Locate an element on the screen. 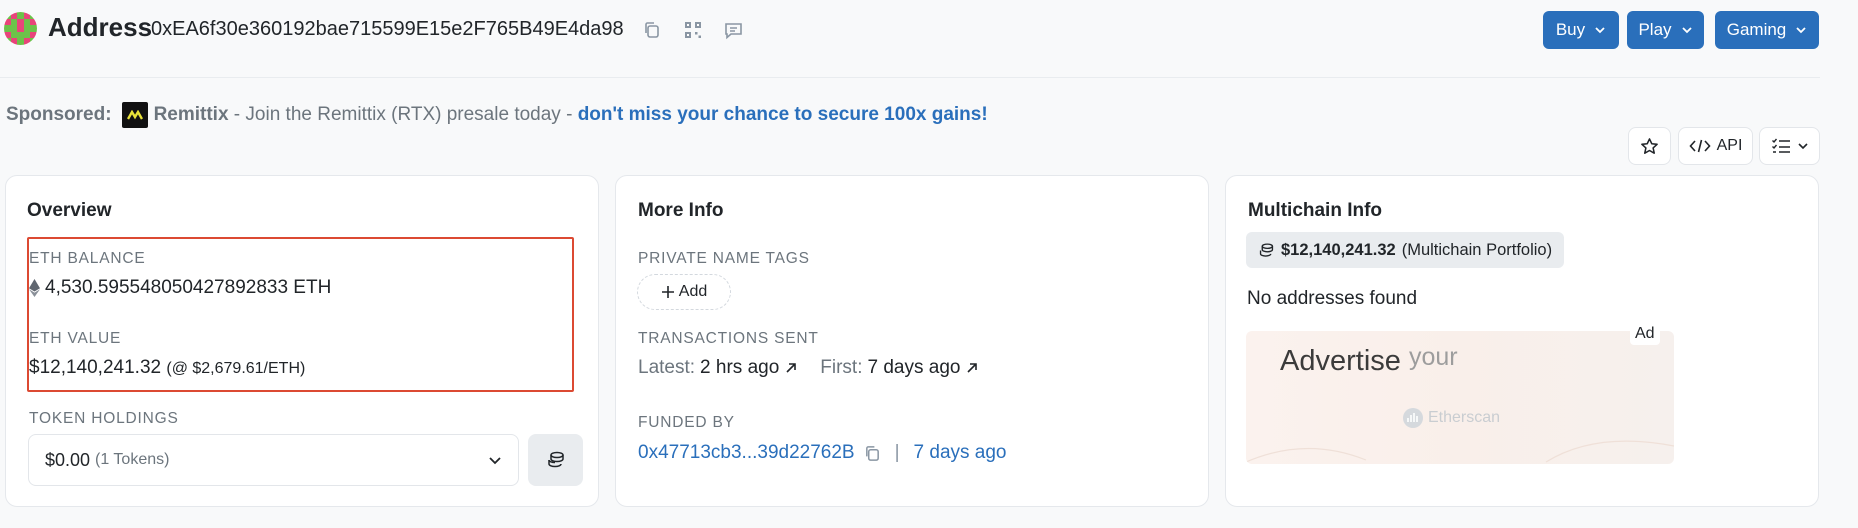 This screenshot has height=528, width=1858. eth-value-label: ETH VALUE is located at coordinates (75, 338).